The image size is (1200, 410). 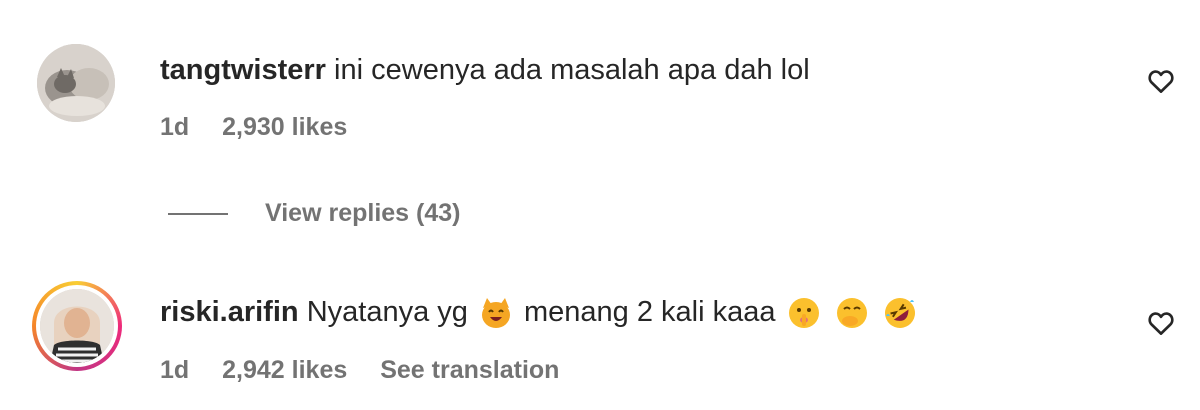 I want to click on face-with-hand-over-mouth-emoji, so click(x=851, y=313).